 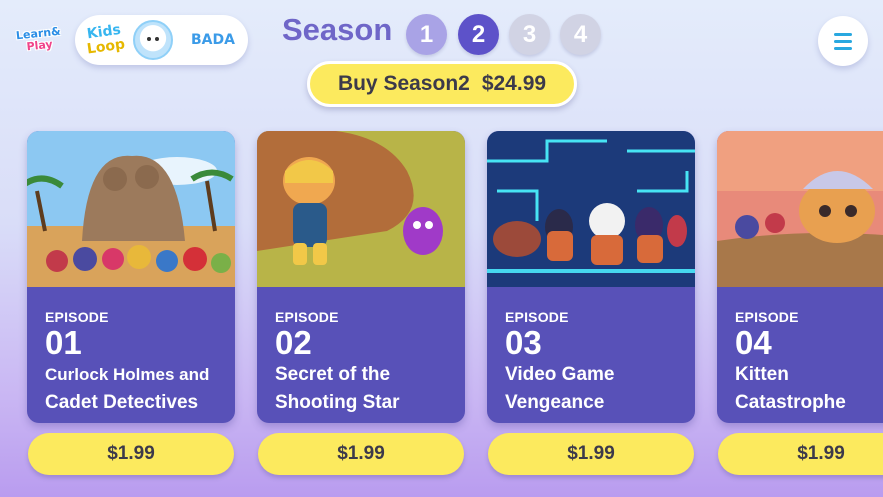 What do you see at coordinates (39, 45) in the screenshot?
I see `logo-line2: Play` at bounding box center [39, 45].